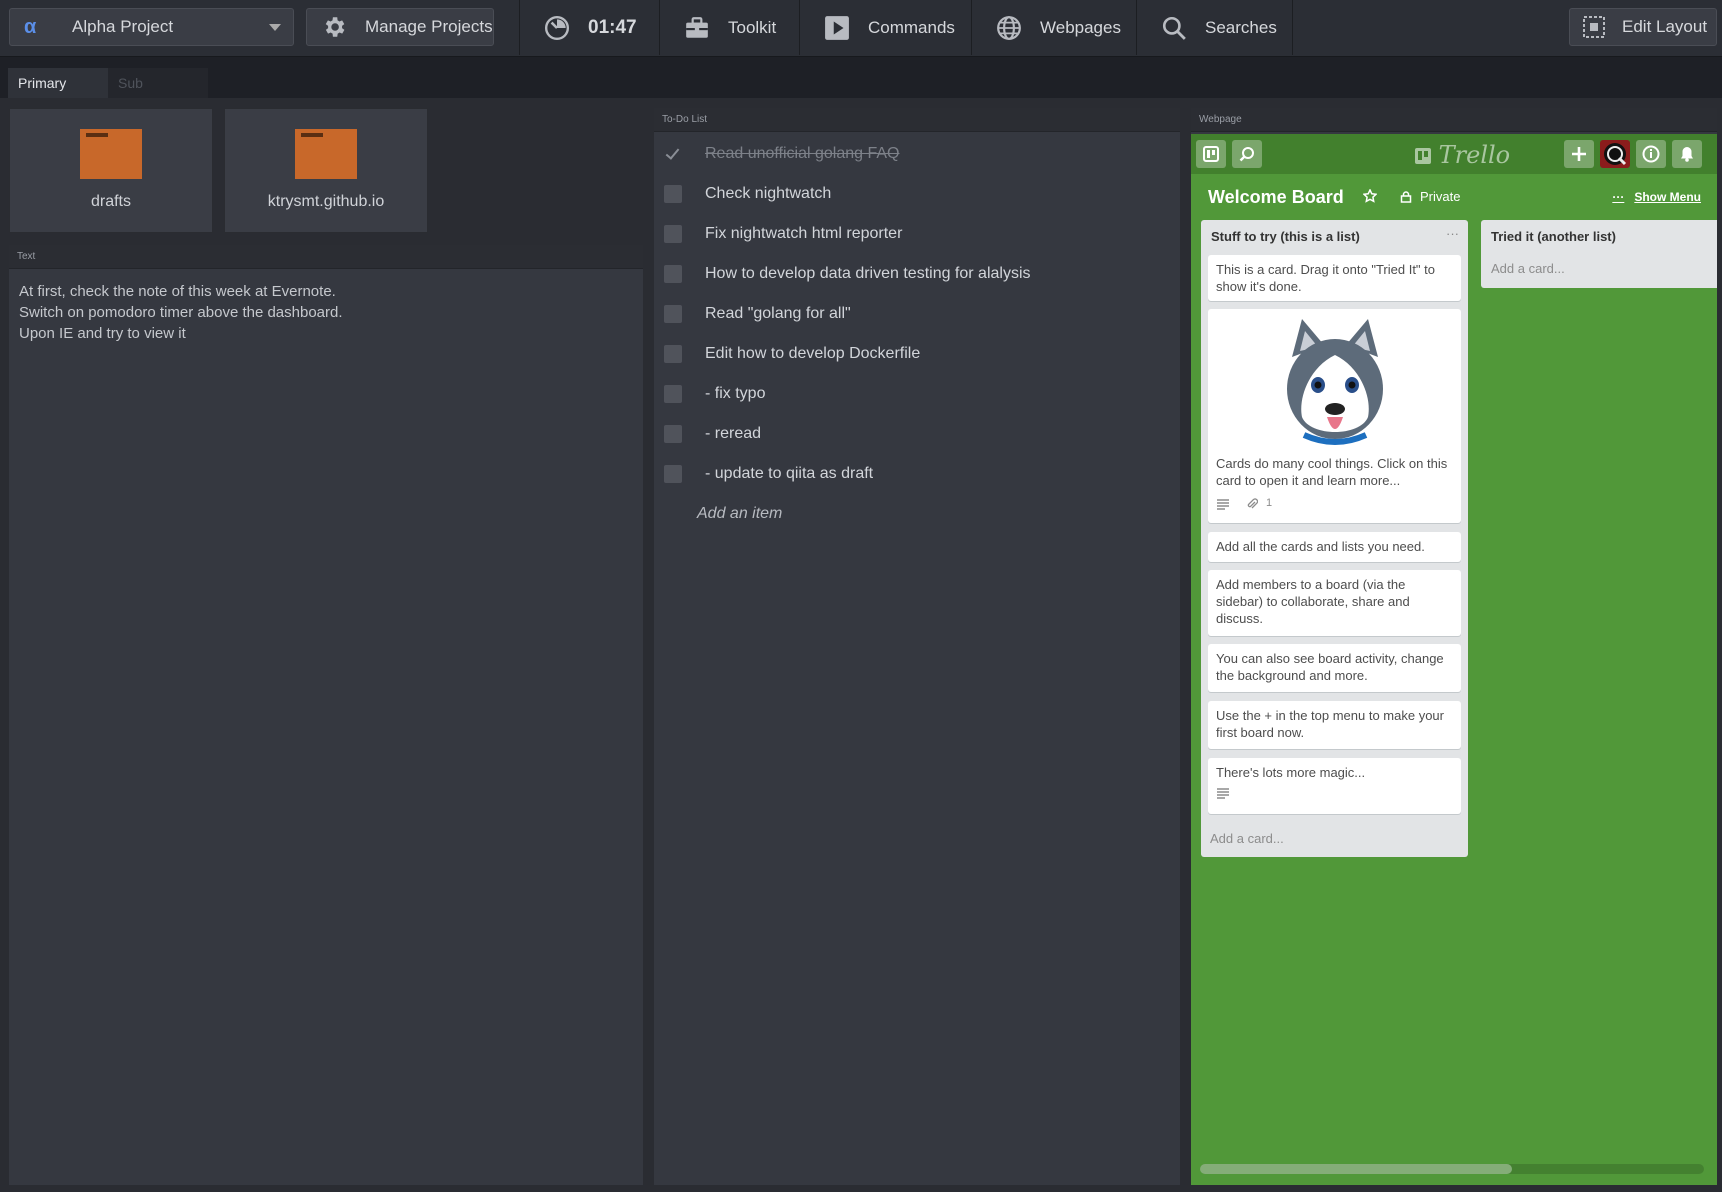 The image size is (1722, 1192). I want to click on notifications-button, so click(1687, 154).